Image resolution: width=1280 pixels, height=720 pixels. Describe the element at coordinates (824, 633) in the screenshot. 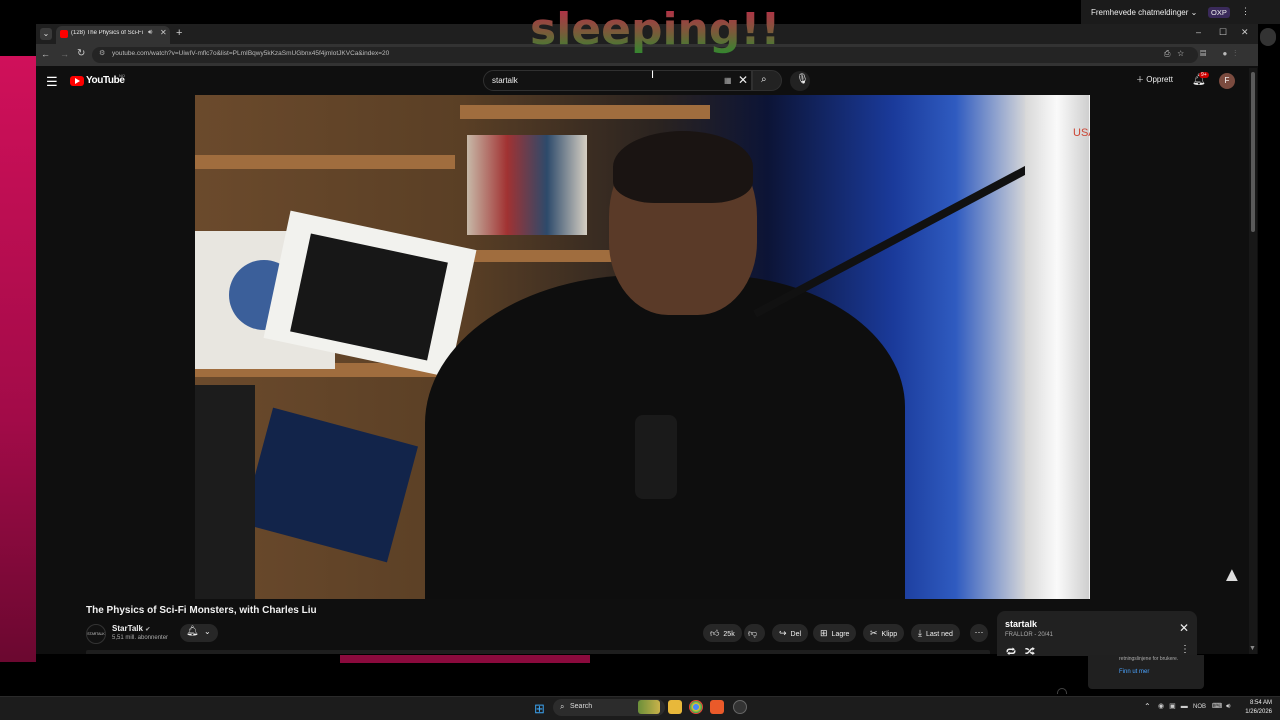

I see `save-icon: ⊞` at that location.